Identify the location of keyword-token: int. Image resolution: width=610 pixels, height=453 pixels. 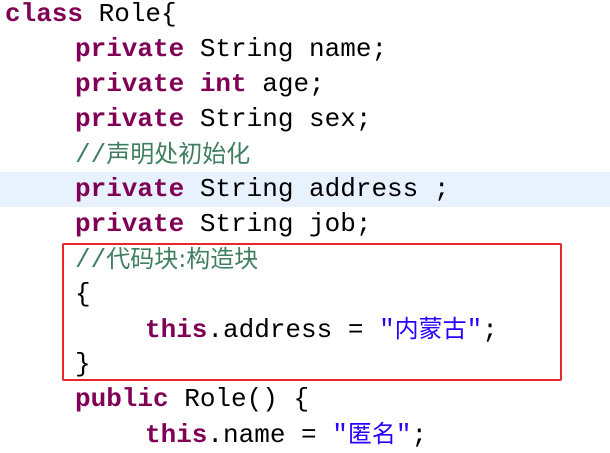
(223, 84).